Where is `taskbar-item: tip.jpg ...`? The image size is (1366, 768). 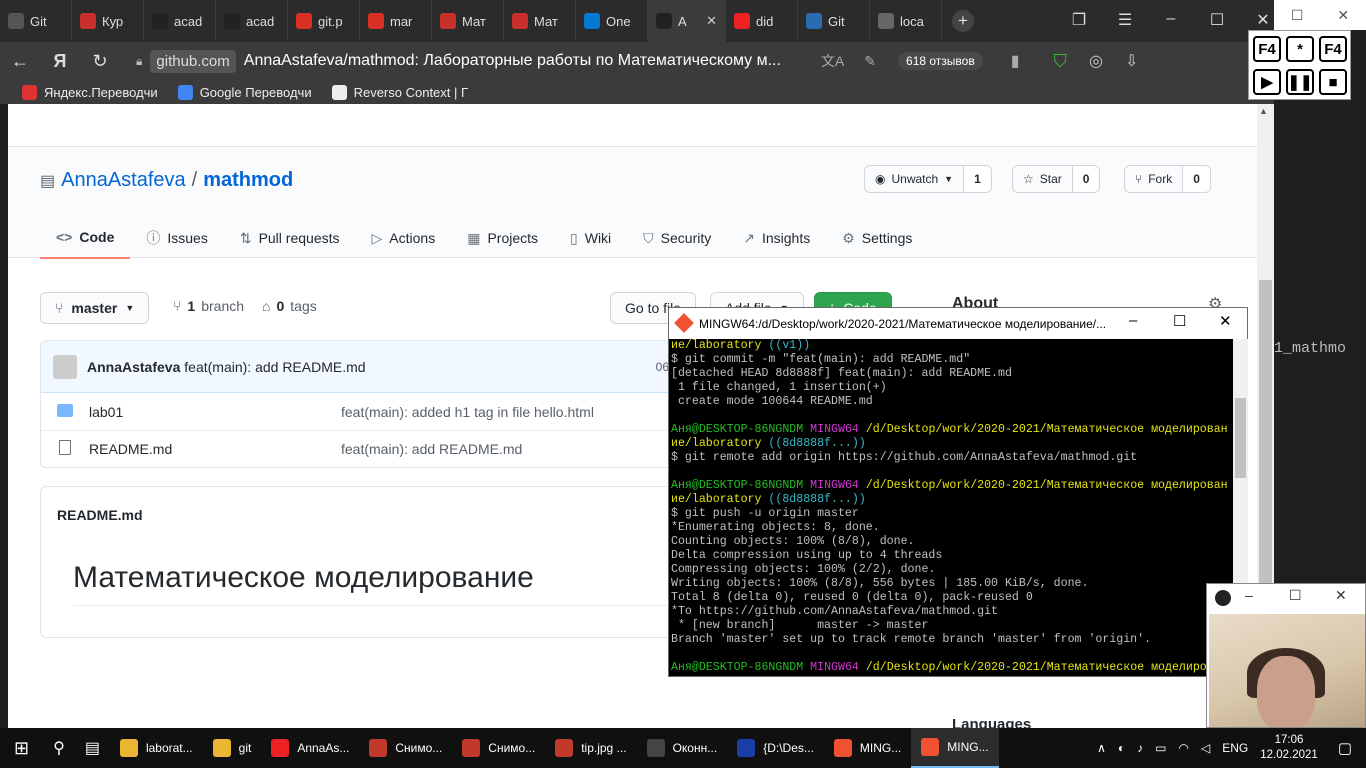 taskbar-item: tip.jpg ... is located at coordinates (590, 748).